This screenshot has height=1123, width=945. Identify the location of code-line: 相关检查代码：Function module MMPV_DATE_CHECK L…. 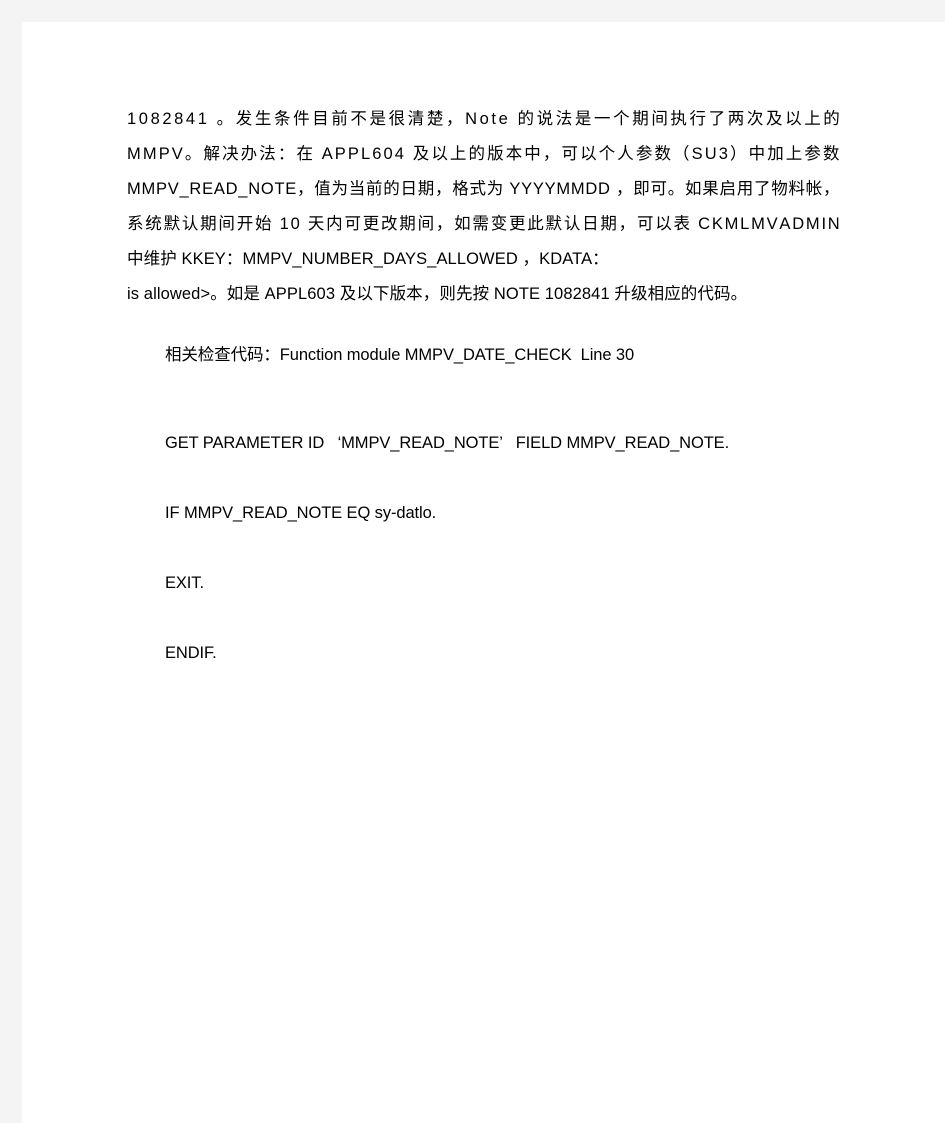
(400, 355).